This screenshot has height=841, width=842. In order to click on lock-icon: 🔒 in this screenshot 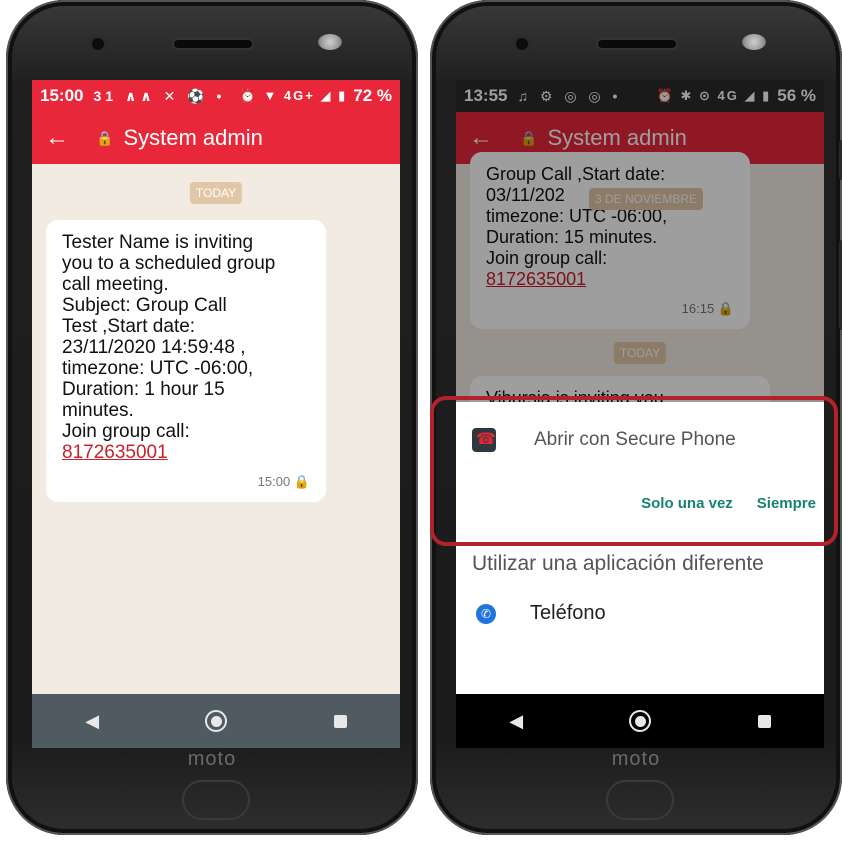, I will do `click(105, 137)`.